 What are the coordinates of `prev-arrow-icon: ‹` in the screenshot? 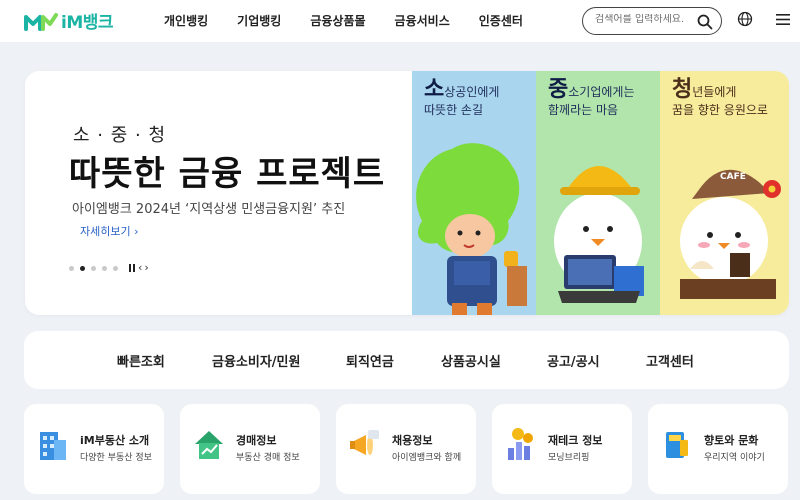 It's located at (140, 267).